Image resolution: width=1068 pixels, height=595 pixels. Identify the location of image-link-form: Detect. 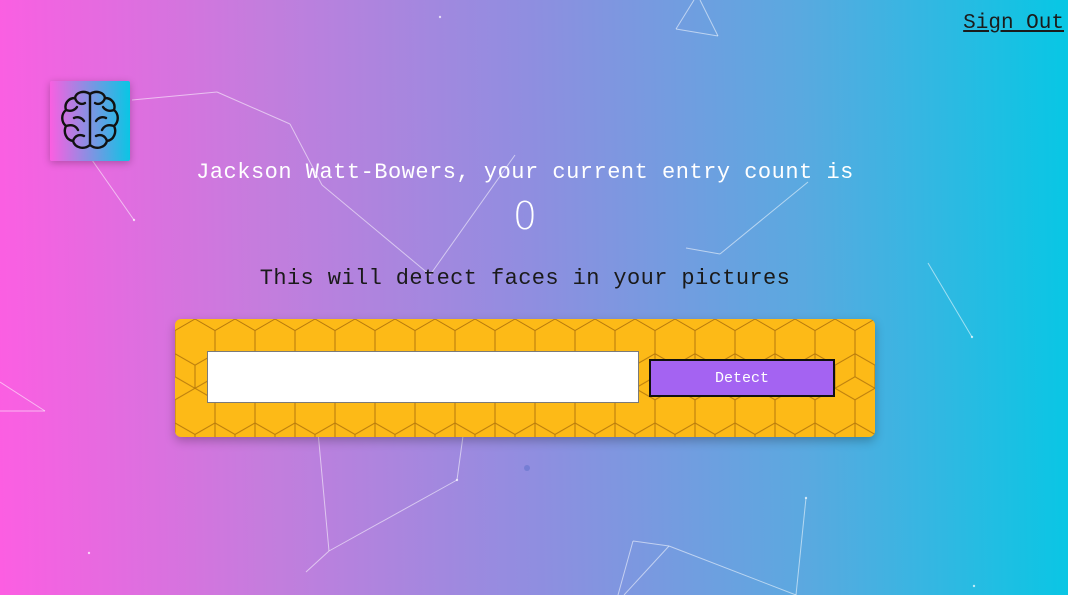
(525, 378).